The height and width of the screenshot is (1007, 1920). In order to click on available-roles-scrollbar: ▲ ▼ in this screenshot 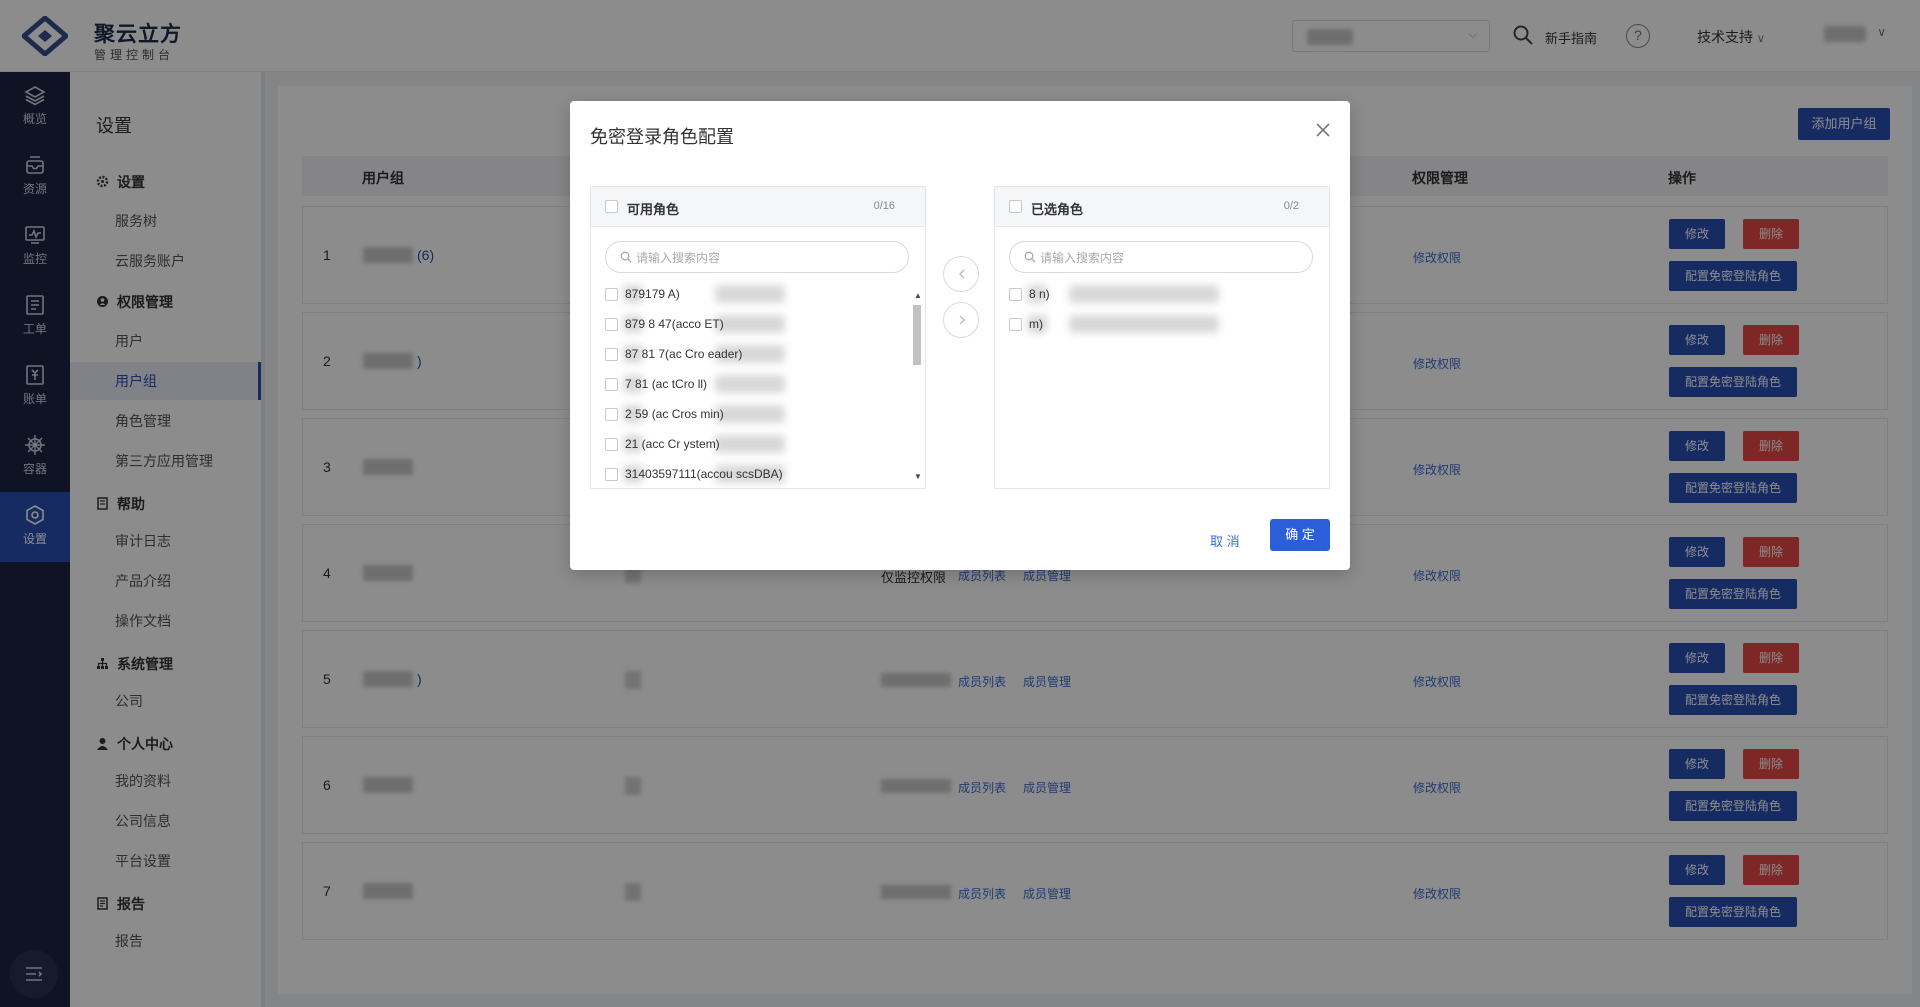, I will do `click(917, 386)`.